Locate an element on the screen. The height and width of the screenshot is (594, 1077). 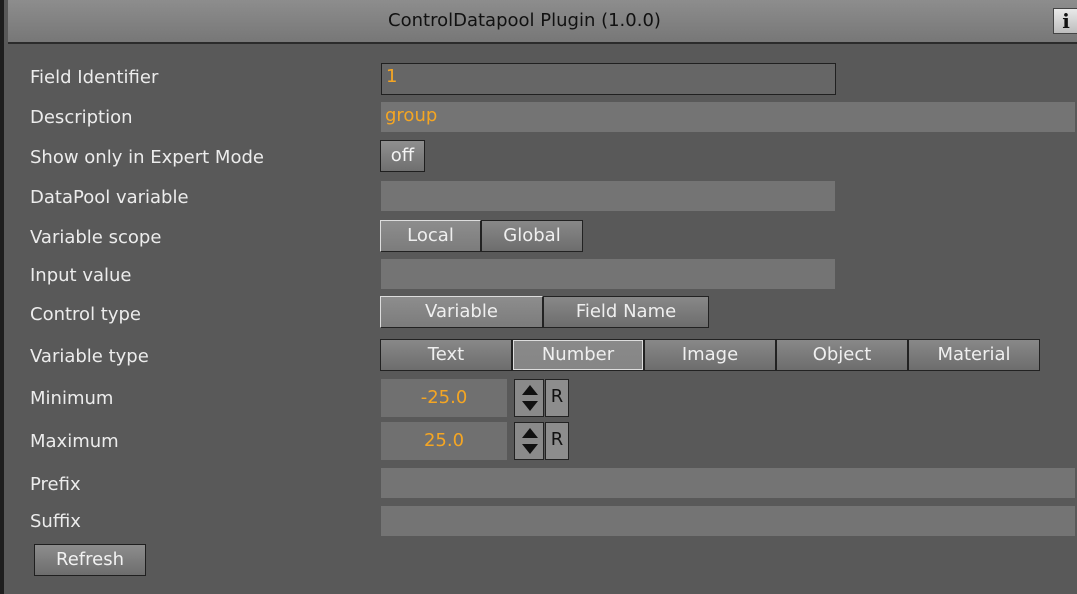
maximum-label: Maximum is located at coordinates (74, 441).